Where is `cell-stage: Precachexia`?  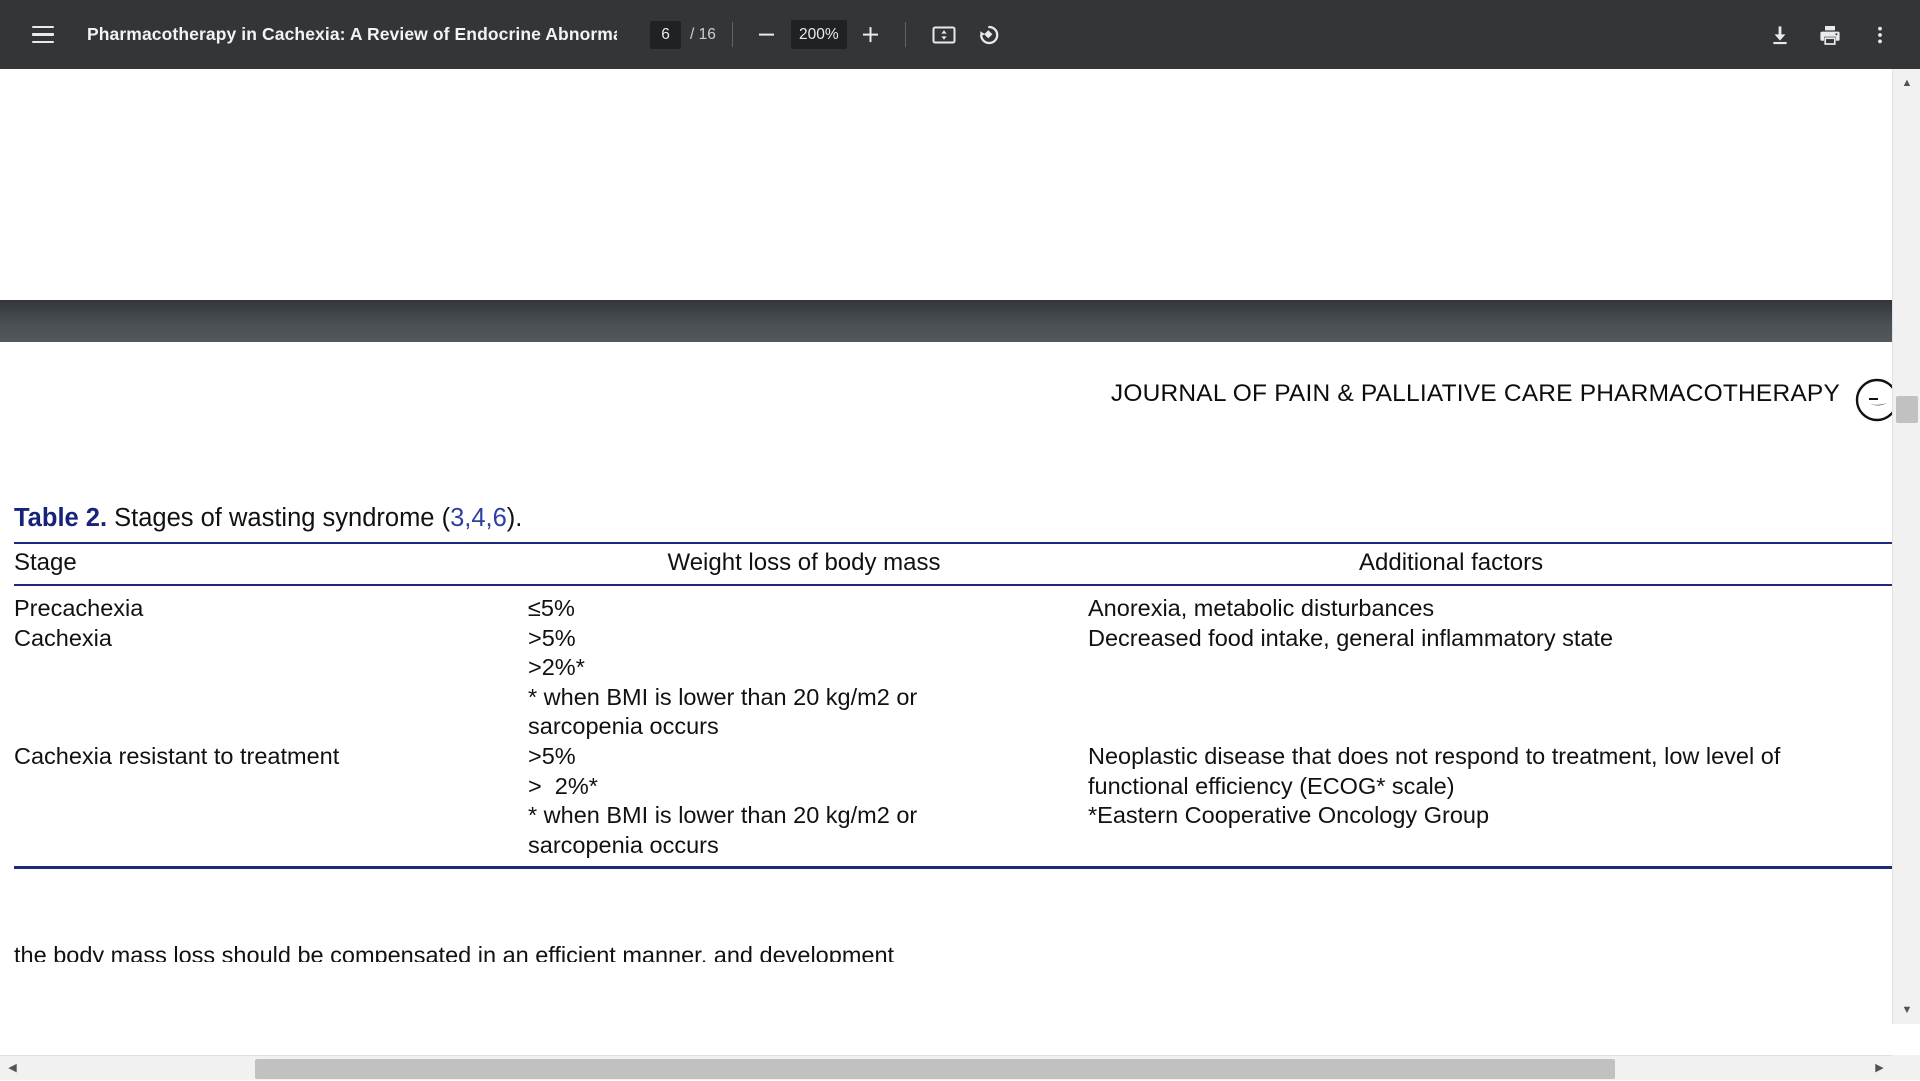 cell-stage: Precachexia is located at coordinates (269, 609).